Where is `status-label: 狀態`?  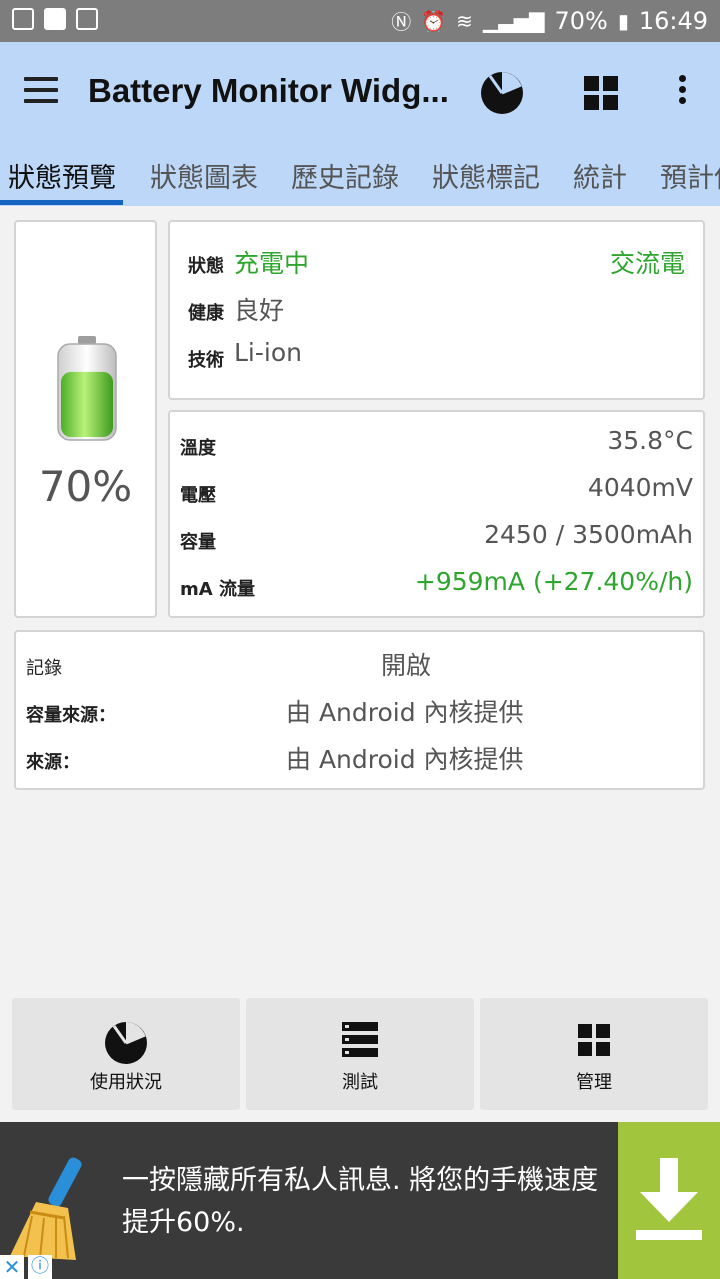 status-label: 狀態 is located at coordinates (206, 266).